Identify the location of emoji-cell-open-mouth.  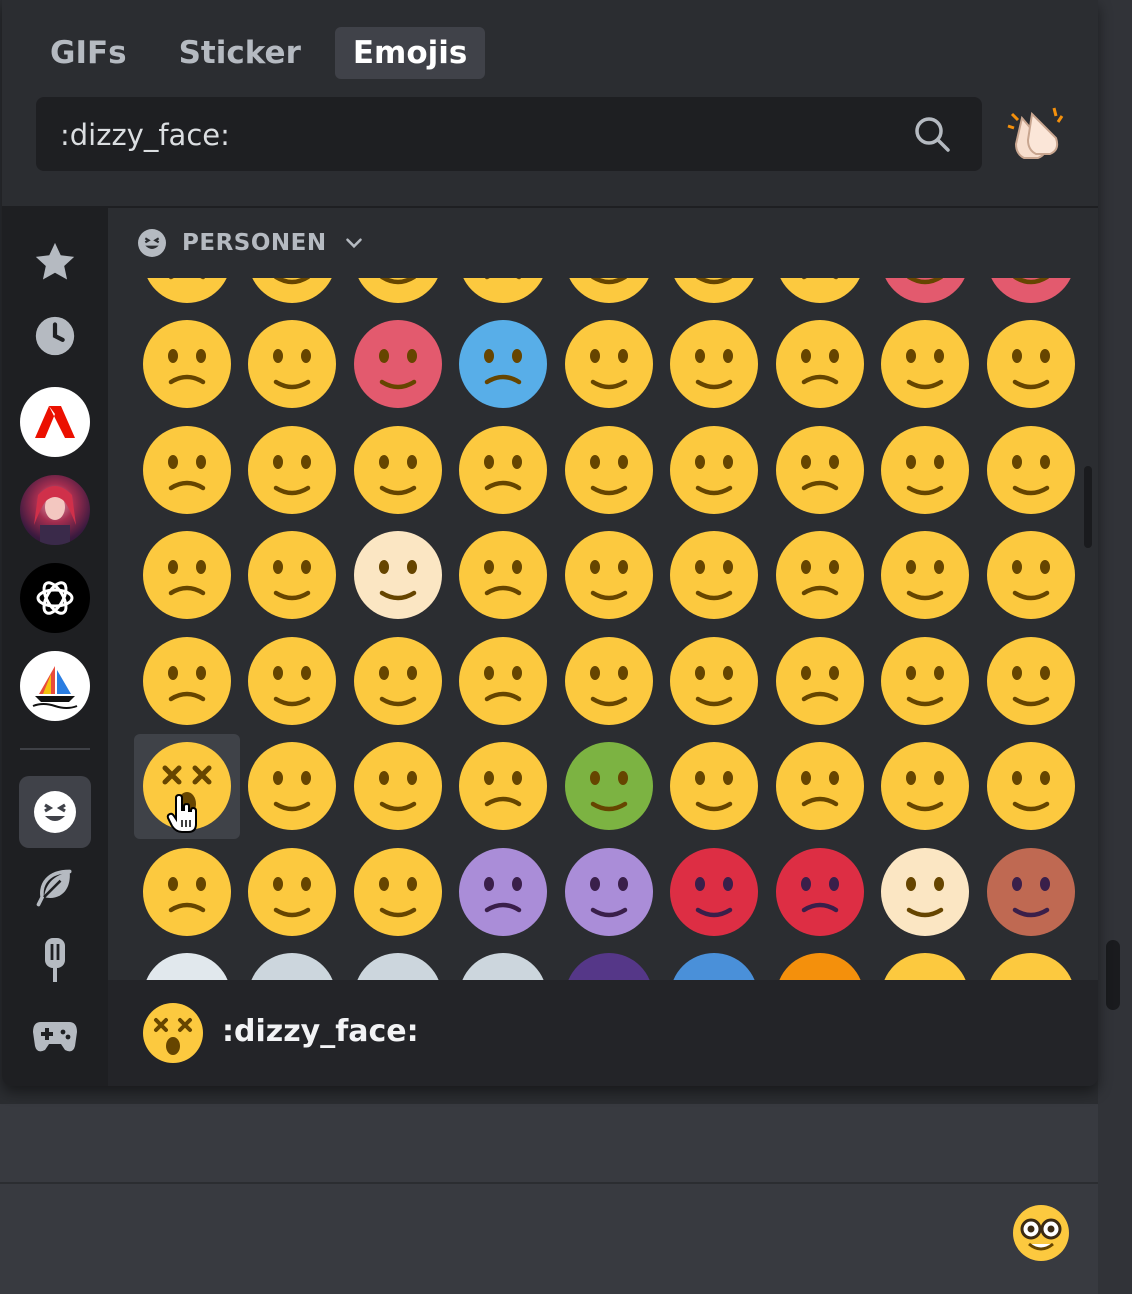
(398, 681).